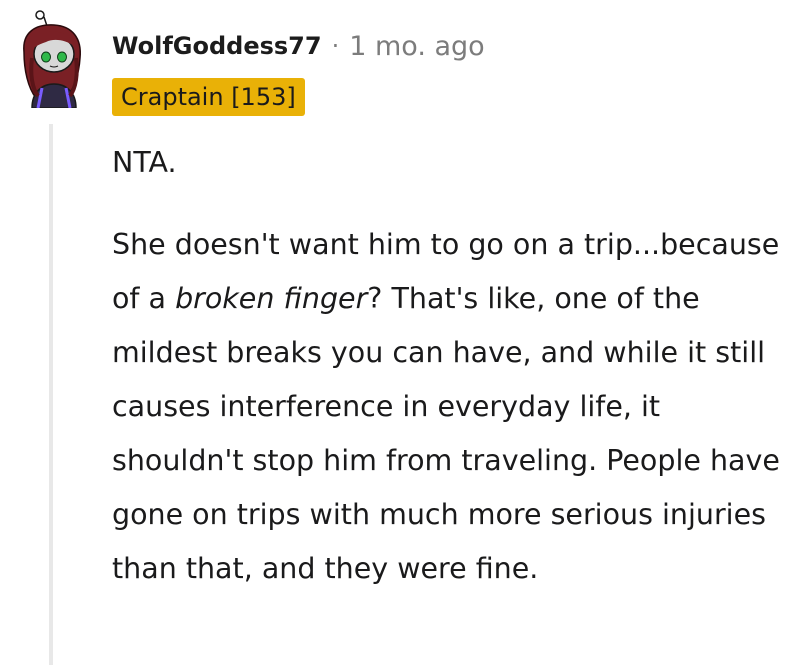  I want to click on comment-meta: WolfGoddess77 · 1 mo. ago, so click(298, 46).